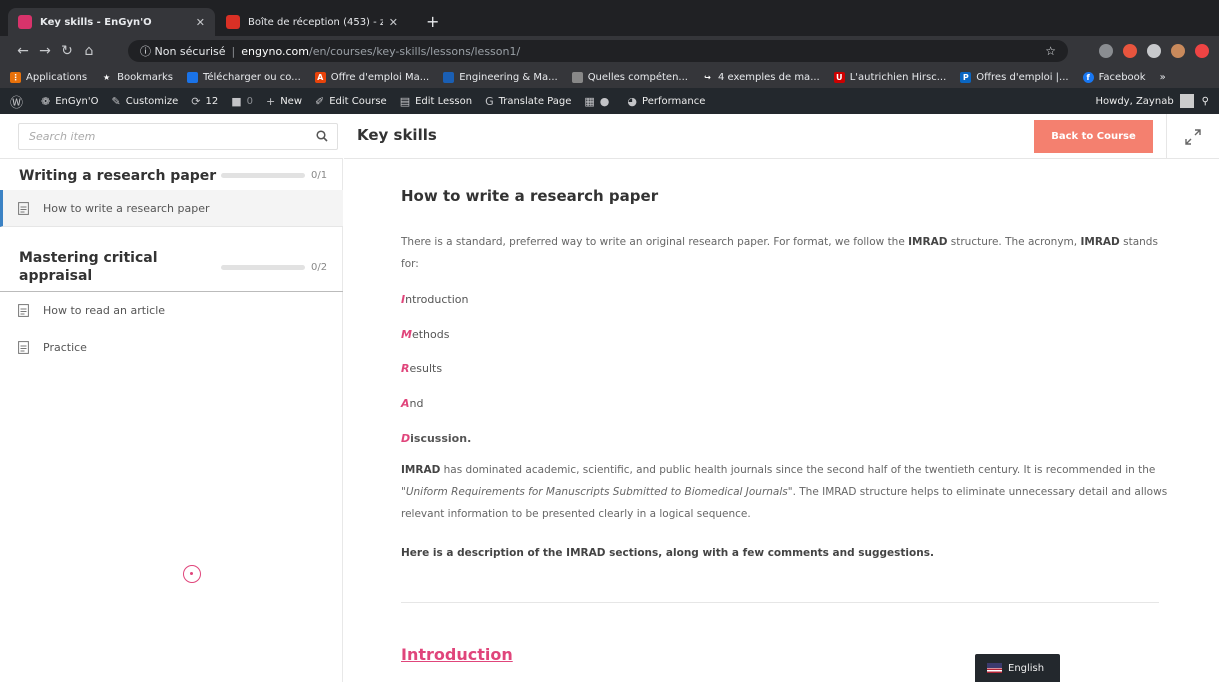  I want to click on facebook-icon: f, so click(1088, 77).